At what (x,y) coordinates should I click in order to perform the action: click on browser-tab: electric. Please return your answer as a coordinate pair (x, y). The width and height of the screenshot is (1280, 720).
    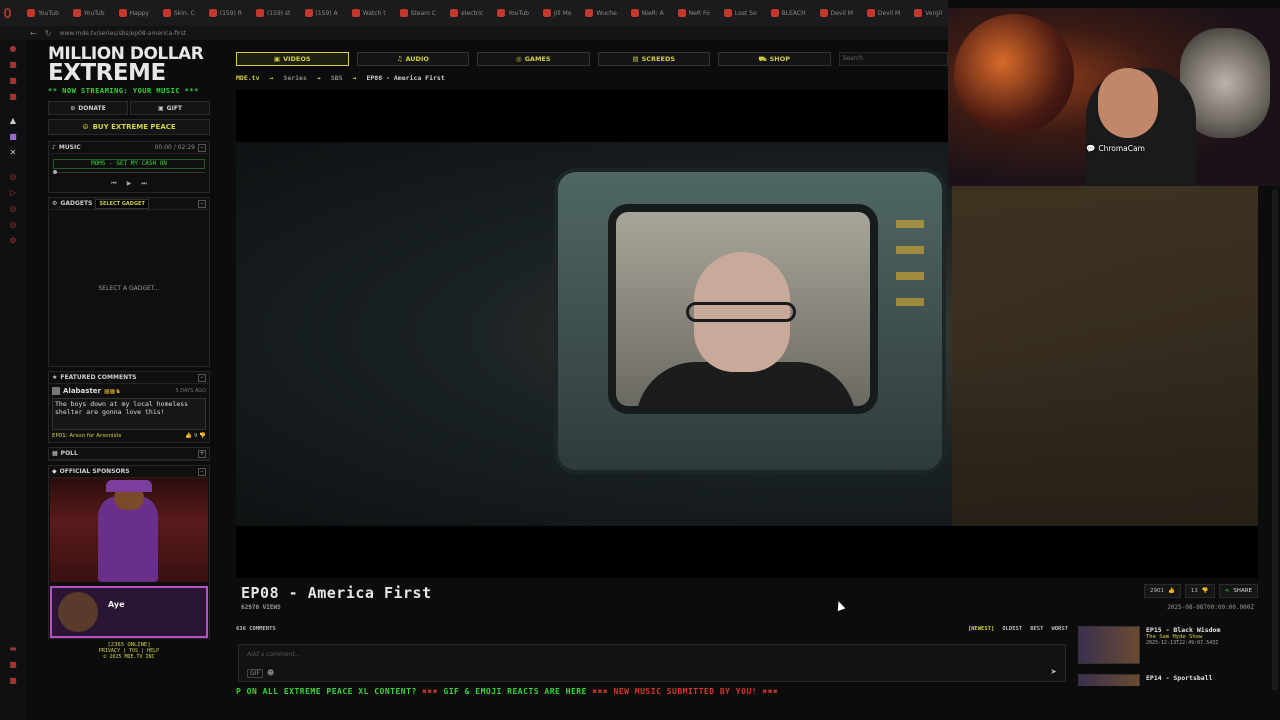
    Looking at the image, I should click on (466, 13).